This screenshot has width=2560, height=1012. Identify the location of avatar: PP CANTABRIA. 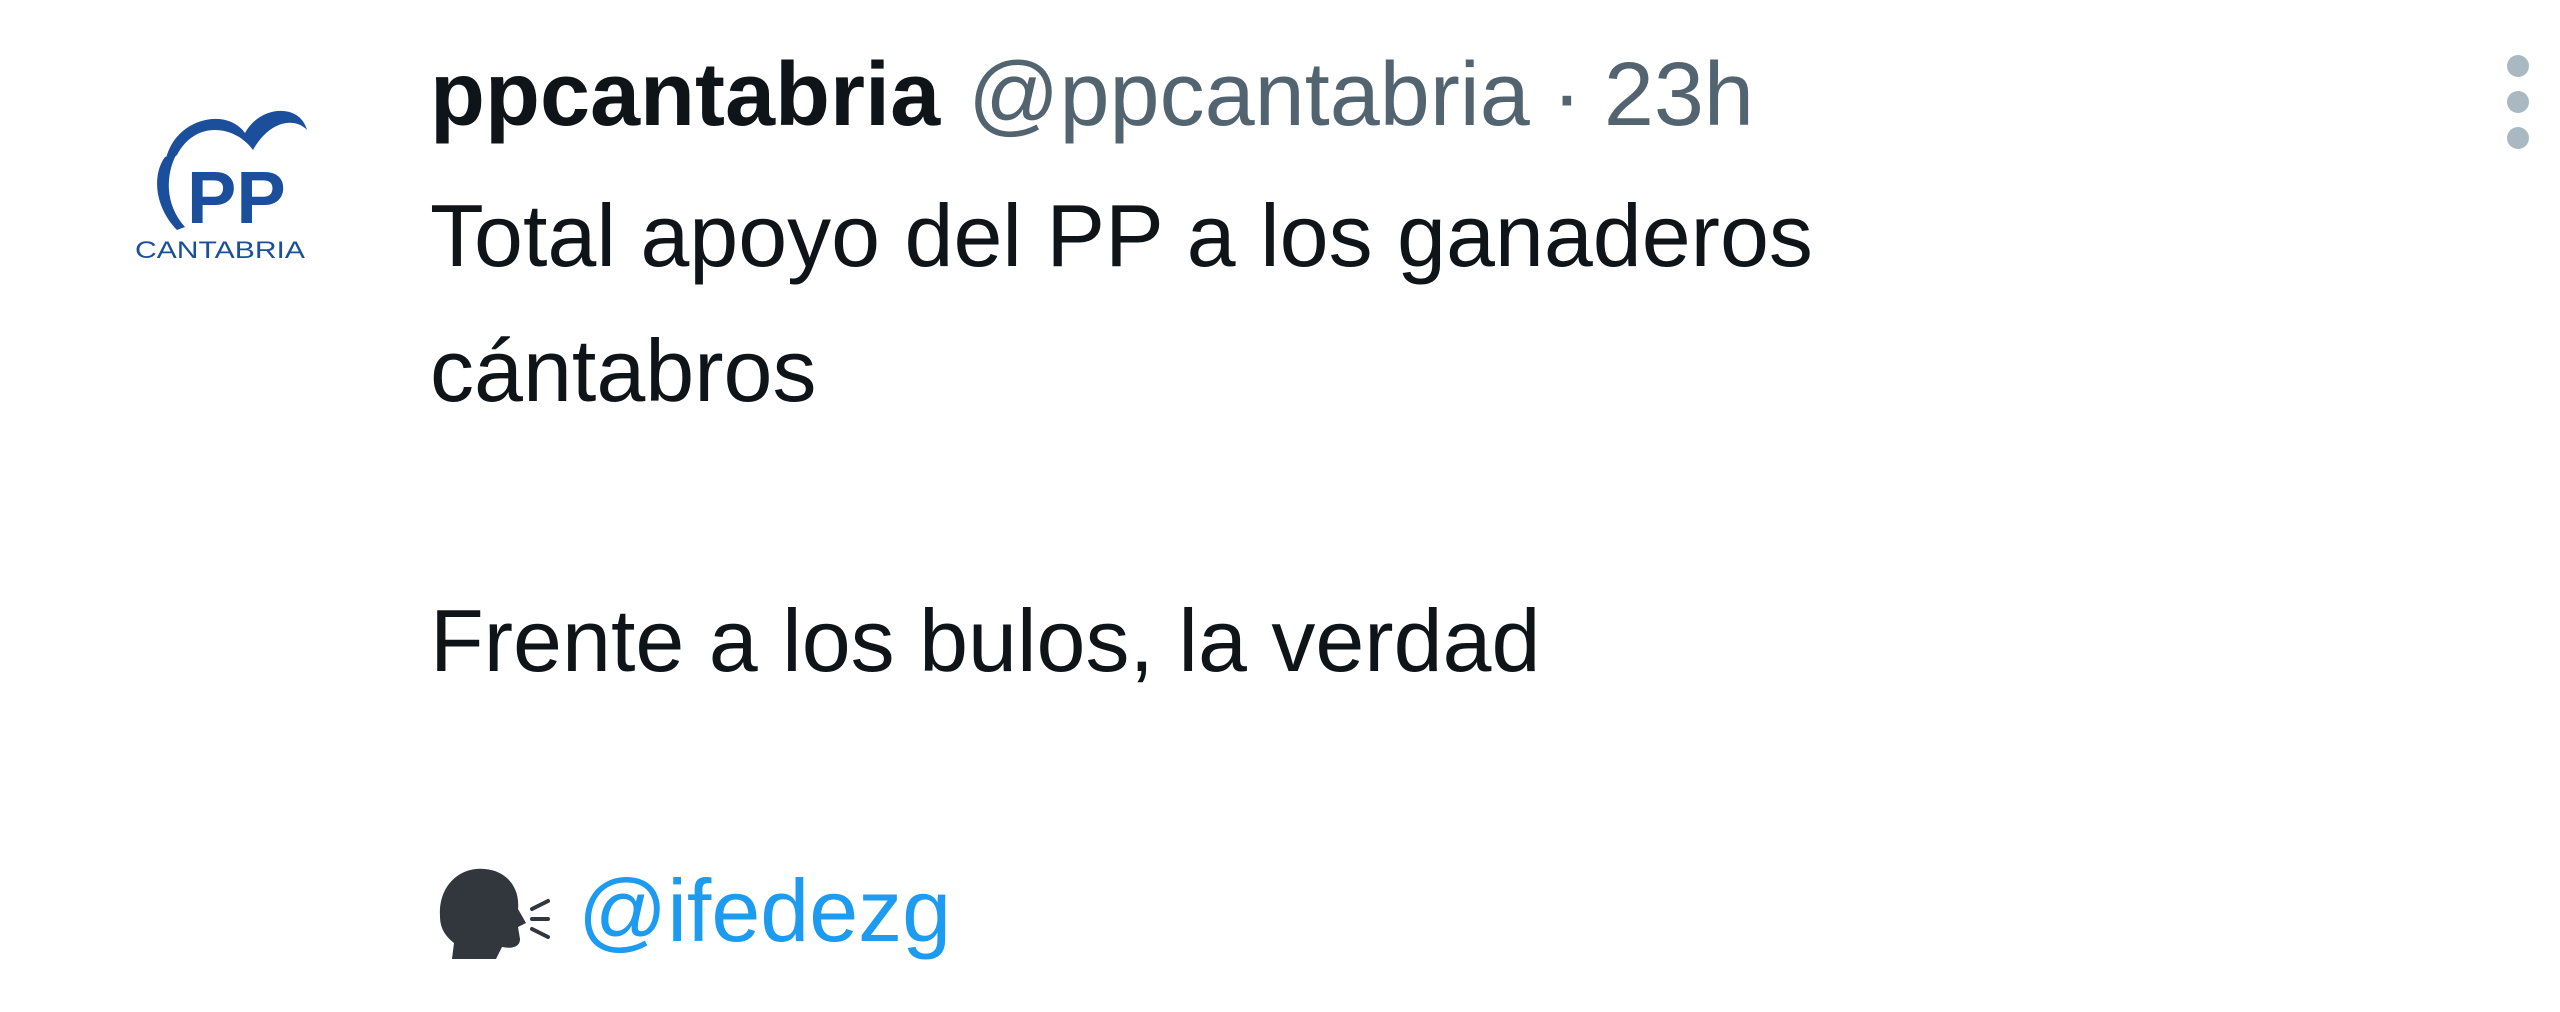
(220, 180).